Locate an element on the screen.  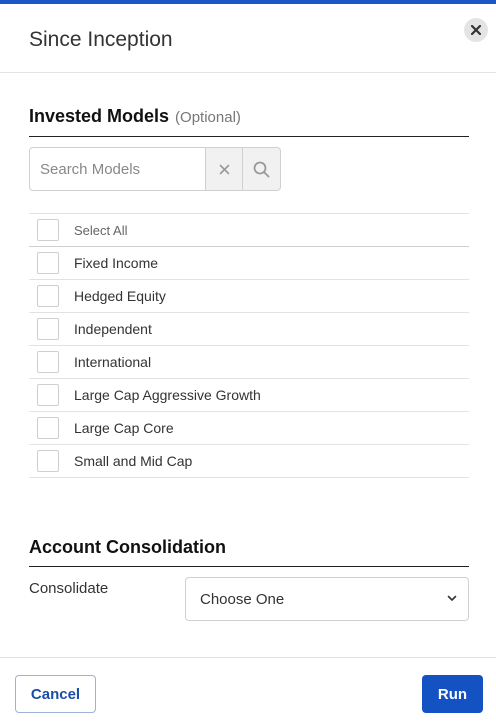
select-all-label: Select All is located at coordinates (101, 230).